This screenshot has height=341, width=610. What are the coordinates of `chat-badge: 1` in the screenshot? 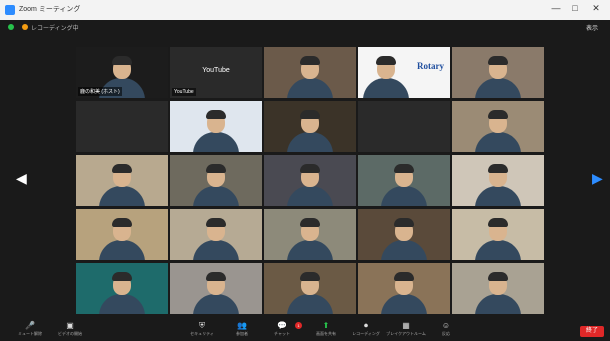 It's located at (298, 325).